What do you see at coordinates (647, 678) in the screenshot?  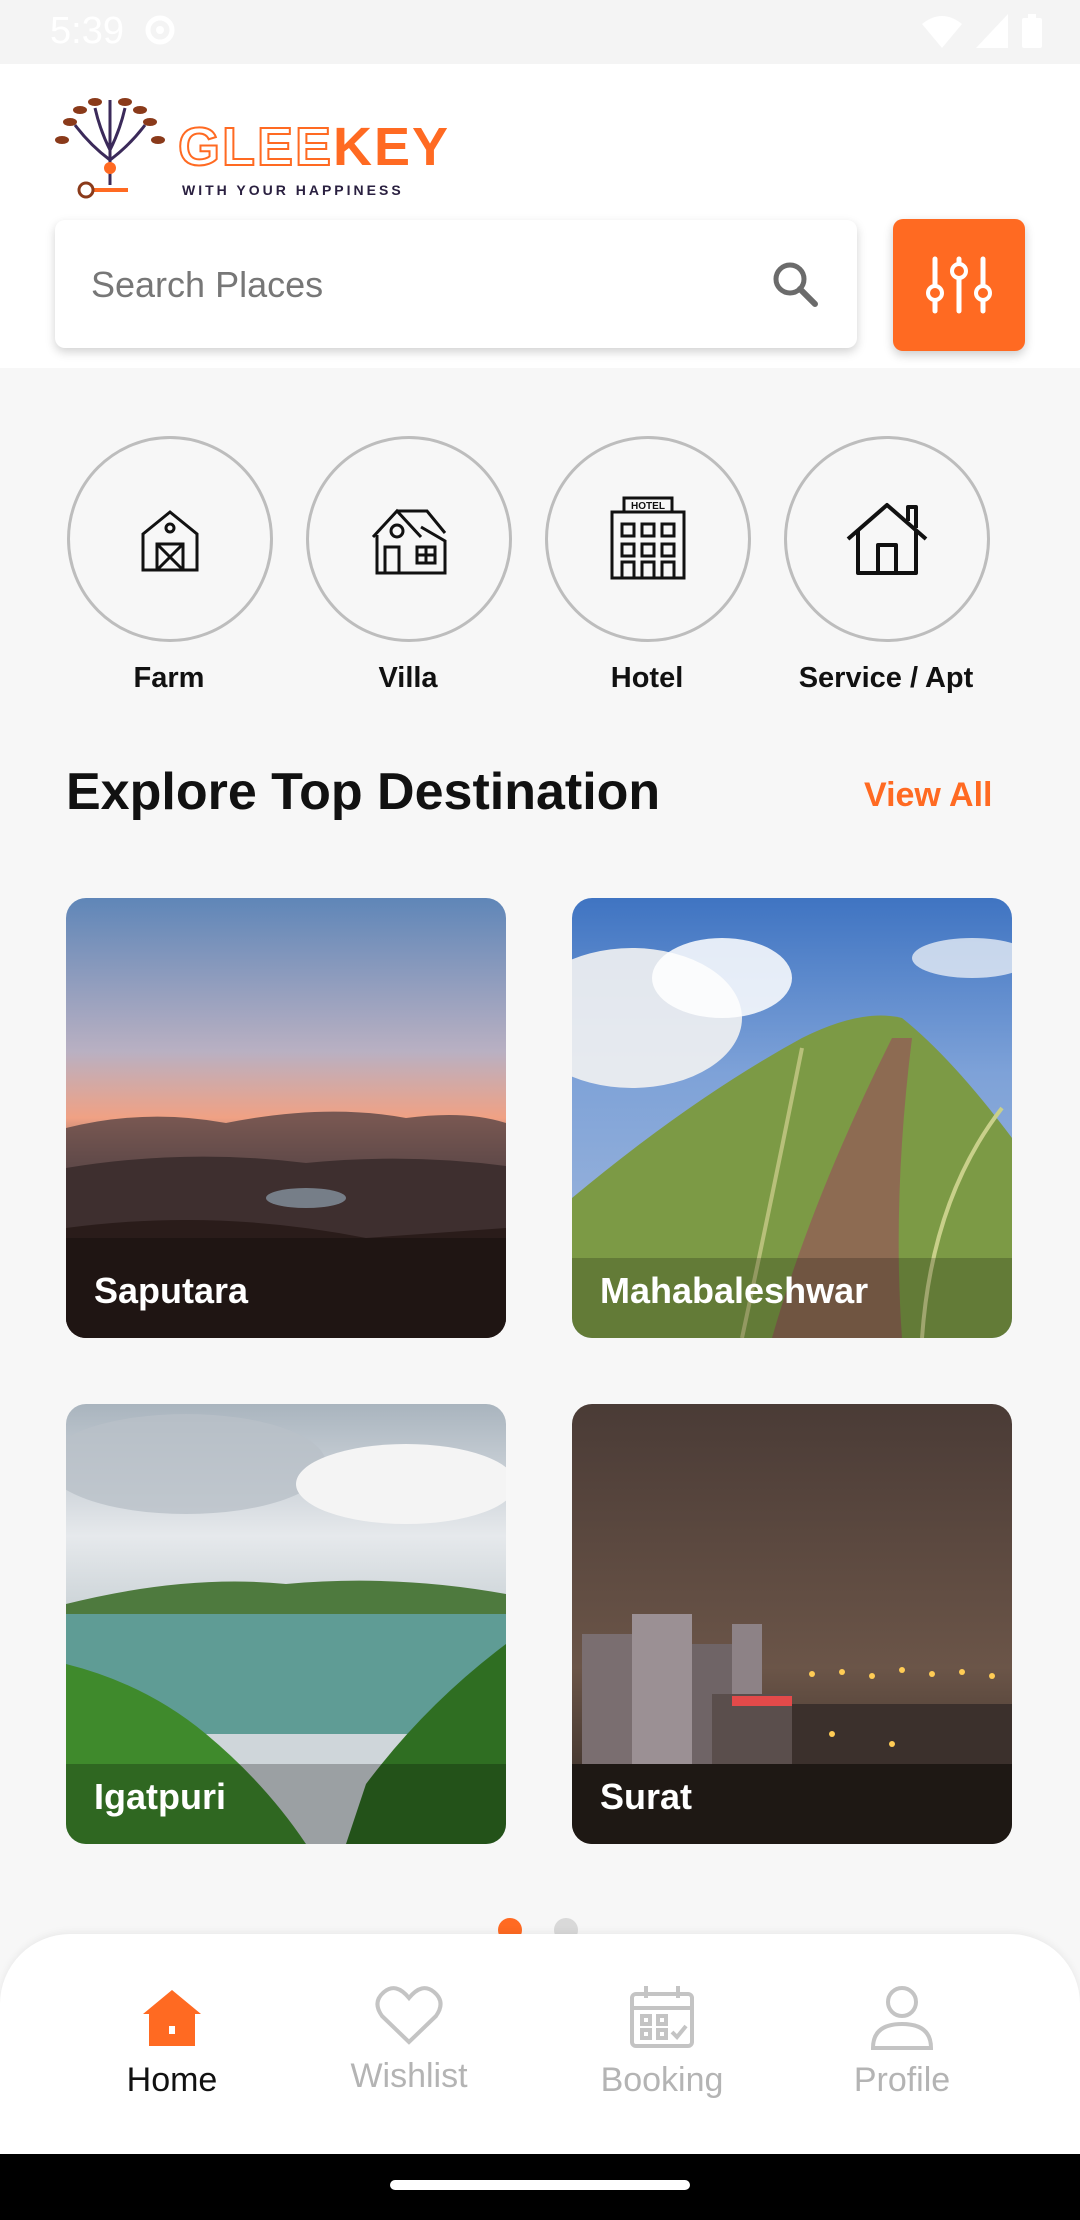 I see `category-label: Hotel` at bounding box center [647, 678].